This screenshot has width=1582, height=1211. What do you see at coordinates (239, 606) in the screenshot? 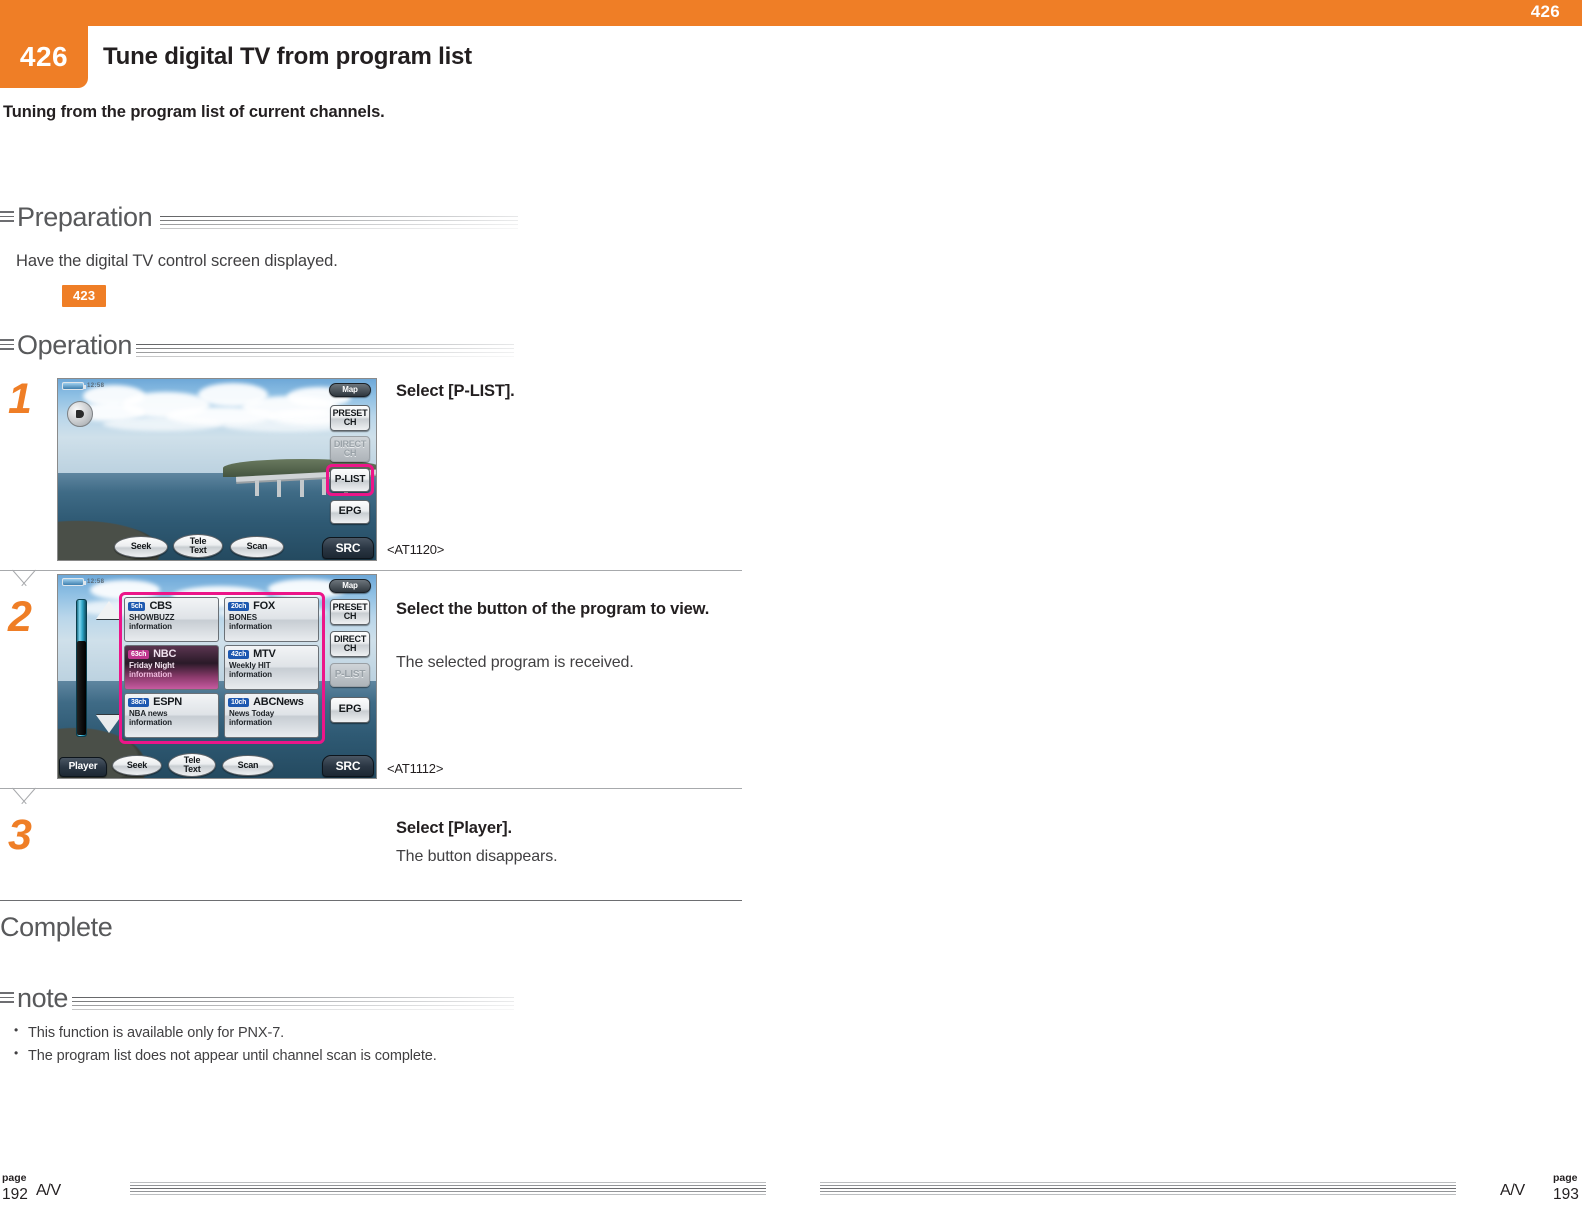
I see `channel-badge: 20ch` at bounding box center [239, 606].